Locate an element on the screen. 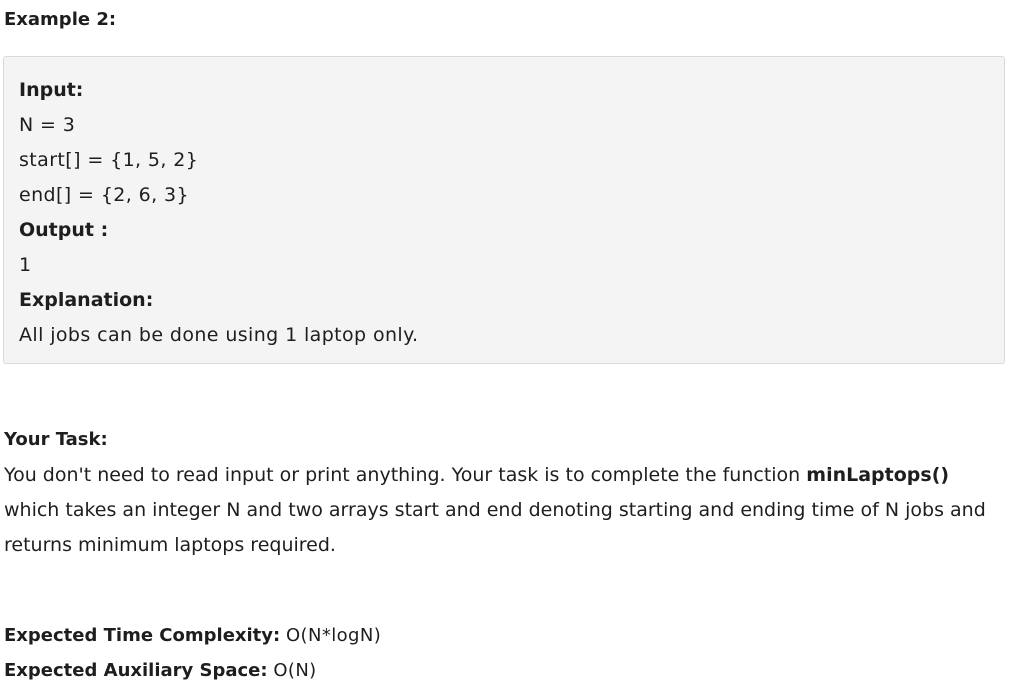 The image size is (1012, 687). space-complexity-value: O(N) is located at coordinates (295, 670).